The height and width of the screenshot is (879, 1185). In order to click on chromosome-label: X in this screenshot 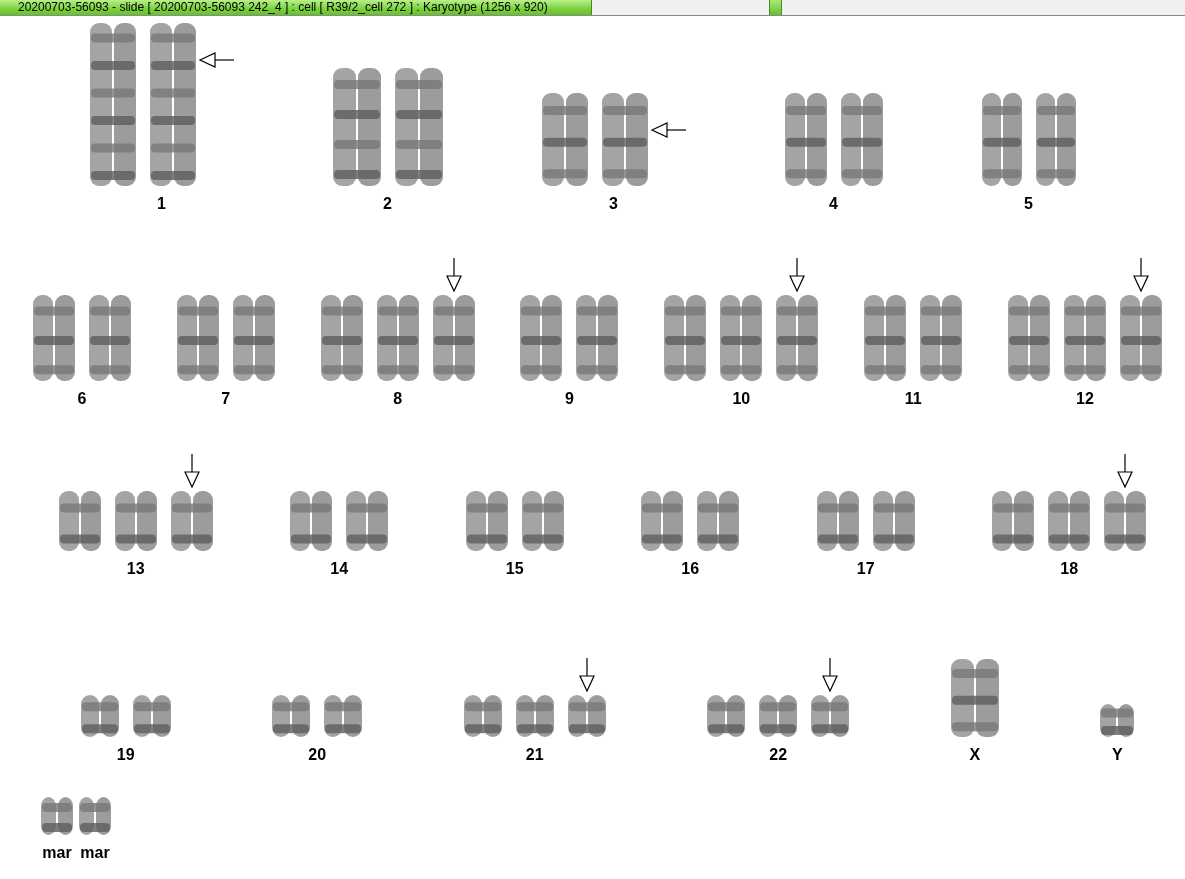, I will do `click(975, 755)`.